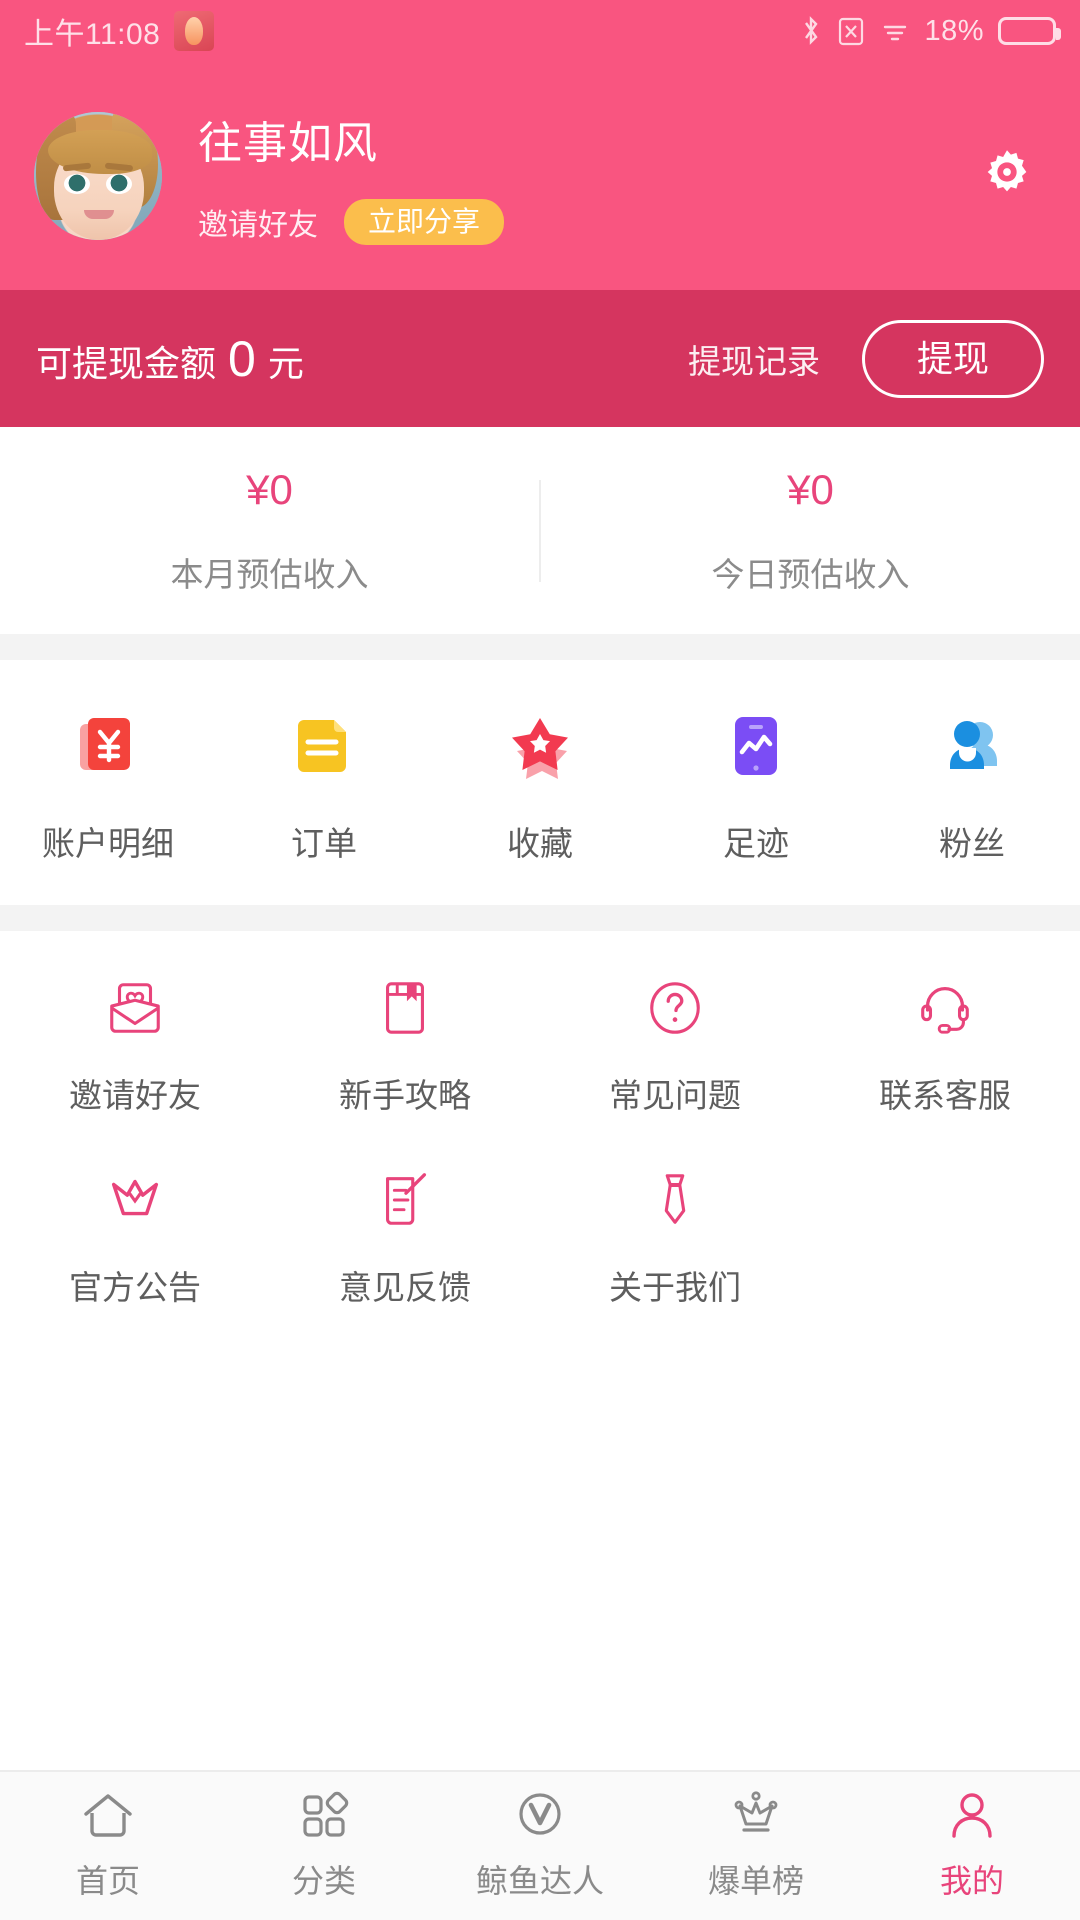 This screenshot has width=1080, height=1920. Describe the element at coordinates (945, 1010) in the screenshot. I see `headset-icon` at that location.